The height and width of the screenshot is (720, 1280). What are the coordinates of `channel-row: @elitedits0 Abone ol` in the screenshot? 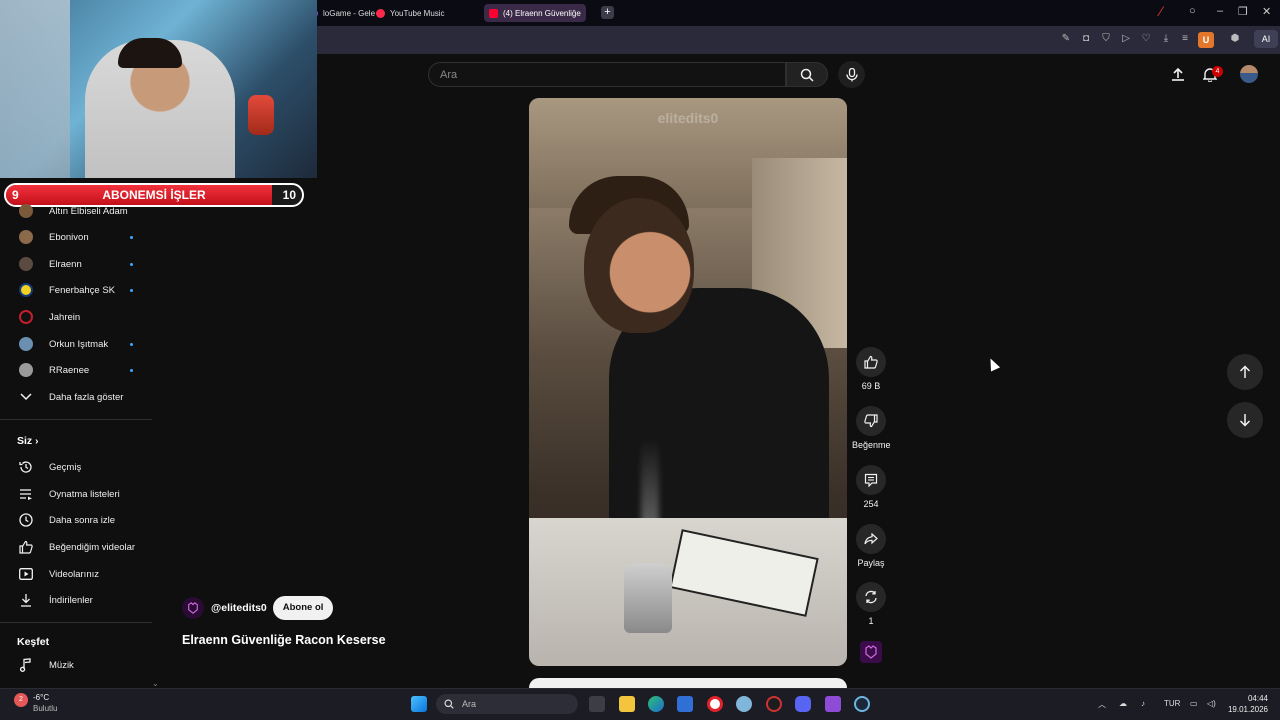 It's located at (258, 608).